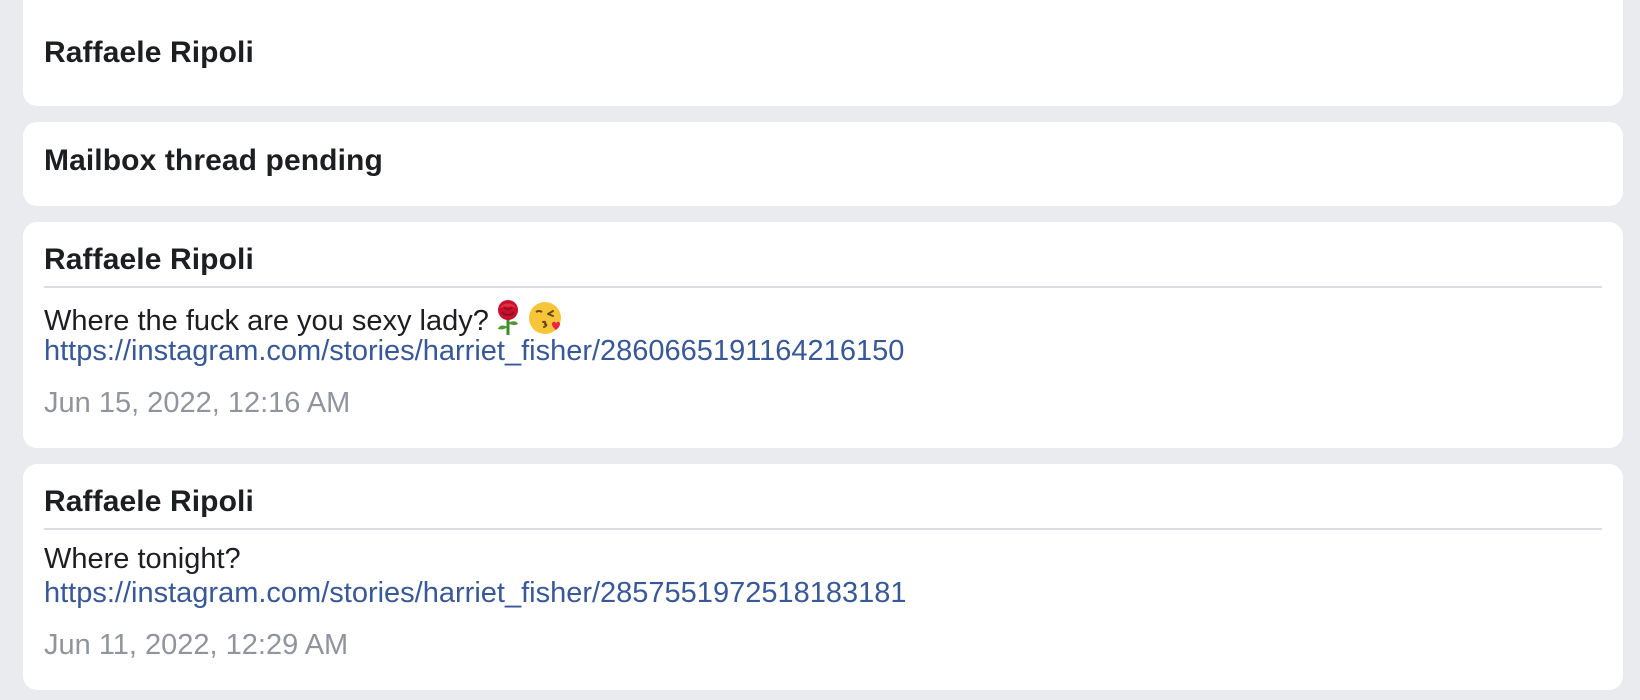 The height and width of the screenshot is (700, 1640). Describe the element at coordinates (213, 160) in the screenshot. I see `thread-status-title: Mailbox thread pending` at that location.